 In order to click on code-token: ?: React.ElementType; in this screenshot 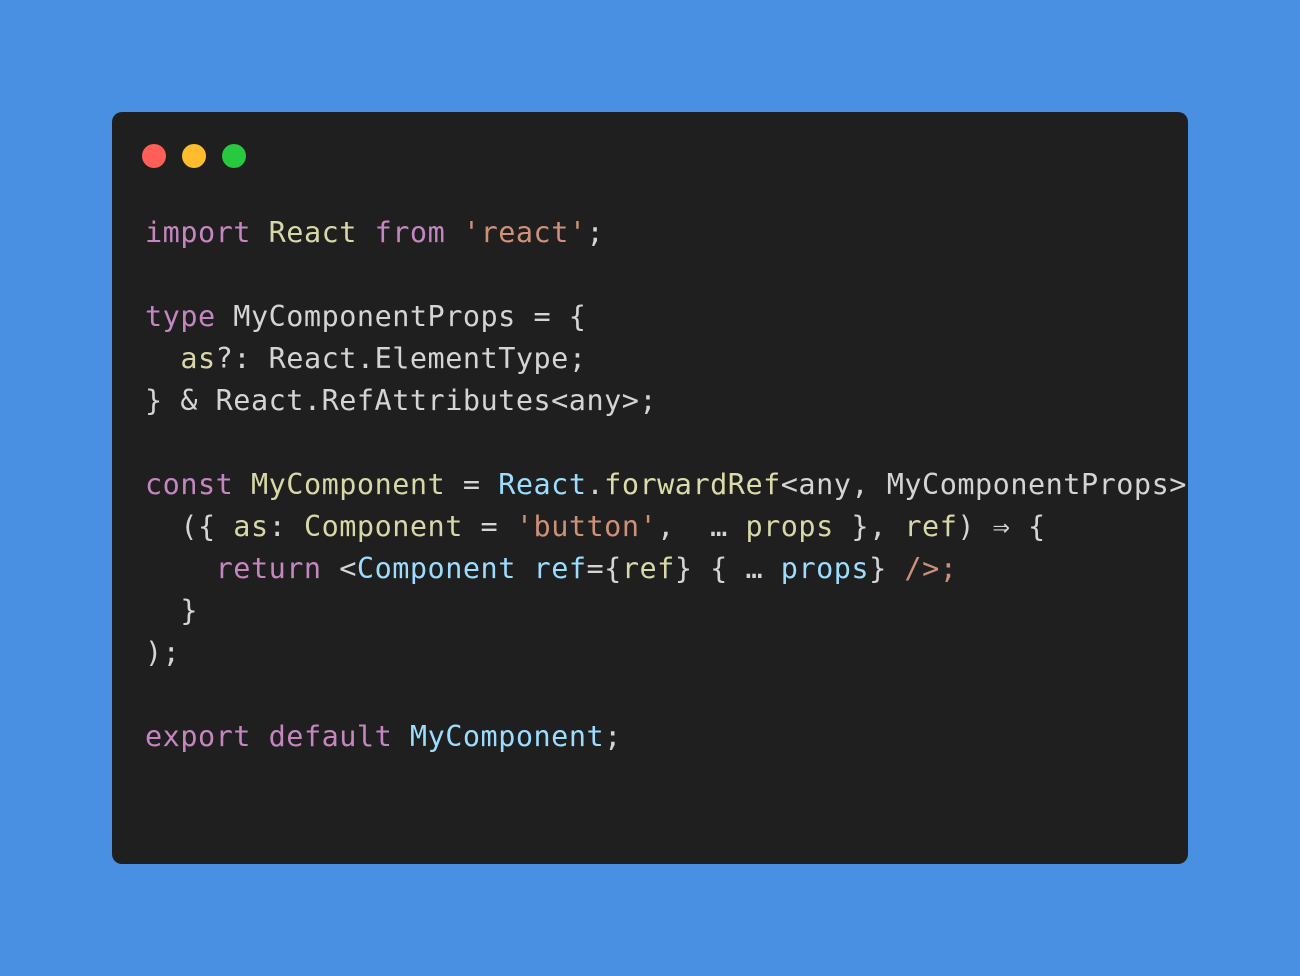, I will do `click(401, 358)`.